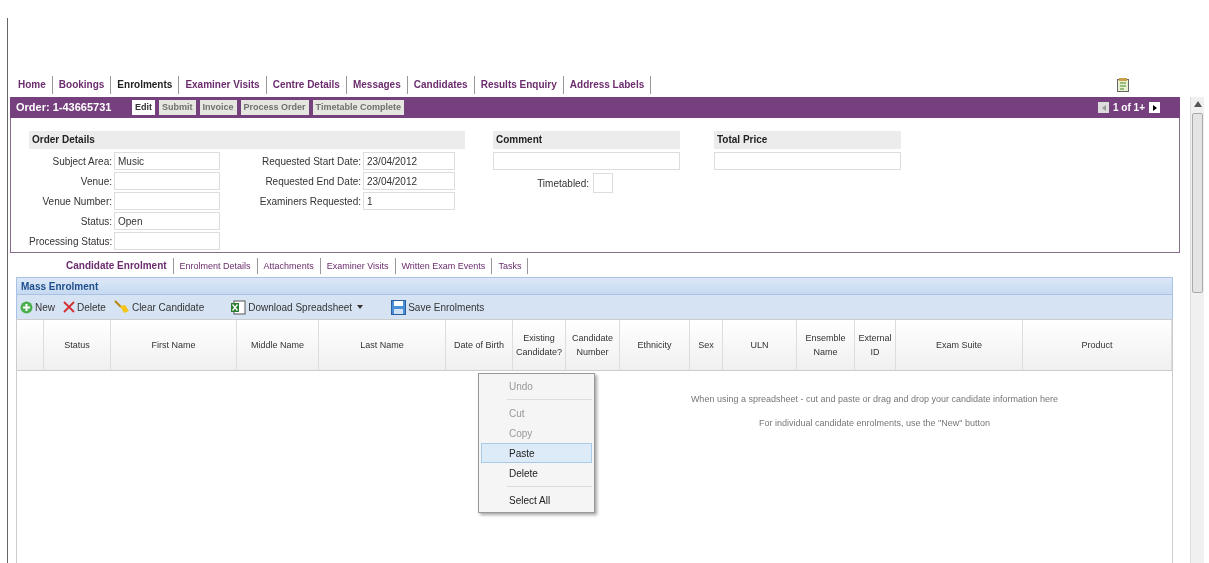  I want to click on next-page-button, so click(1154, 107).